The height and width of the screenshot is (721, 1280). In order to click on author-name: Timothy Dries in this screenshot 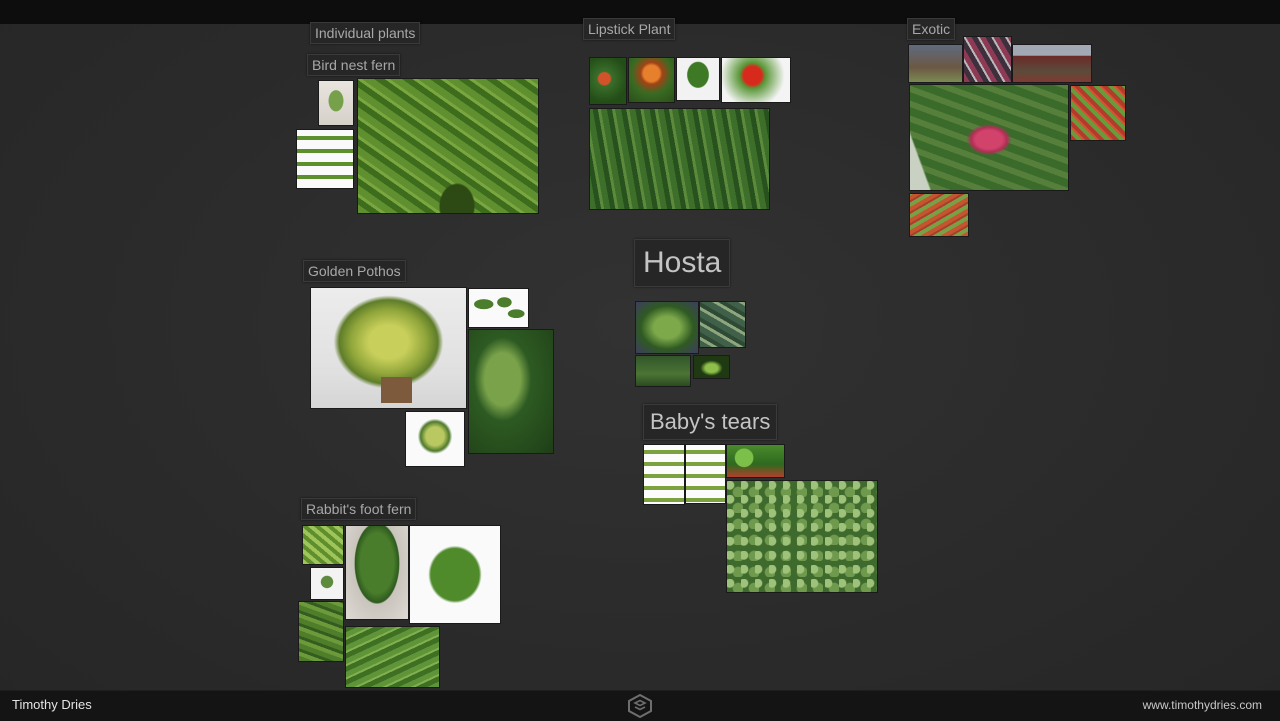, I will do `click(52, 704)`.